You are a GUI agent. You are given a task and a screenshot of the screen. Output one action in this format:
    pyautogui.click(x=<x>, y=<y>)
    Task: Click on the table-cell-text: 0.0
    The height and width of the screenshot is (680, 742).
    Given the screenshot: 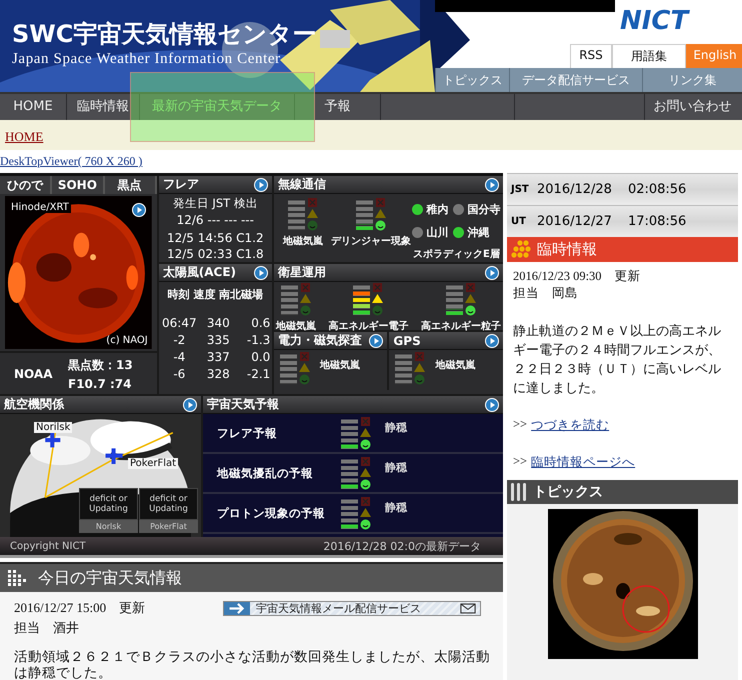 What is the action you would take?
    pyautogui.click(x=260, y=357)
    